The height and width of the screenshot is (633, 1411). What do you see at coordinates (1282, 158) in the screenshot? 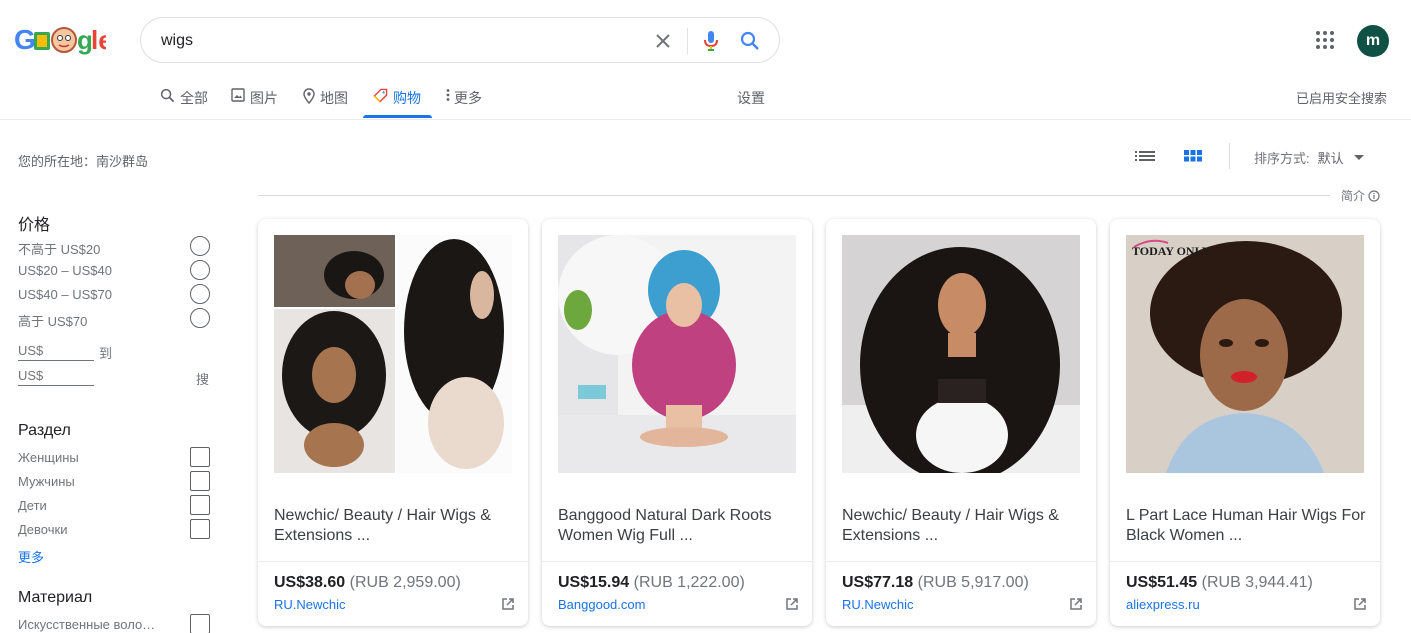
I see `sort-label: 排序方式:` at bounding box center [1282, 158].